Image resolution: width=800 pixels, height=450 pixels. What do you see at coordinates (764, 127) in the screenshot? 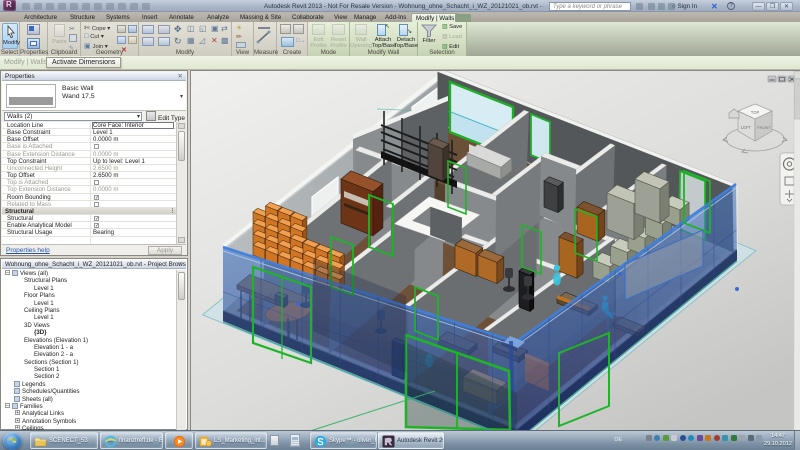
I see `svg-text: FRONT` at bounding box center [764, 127].